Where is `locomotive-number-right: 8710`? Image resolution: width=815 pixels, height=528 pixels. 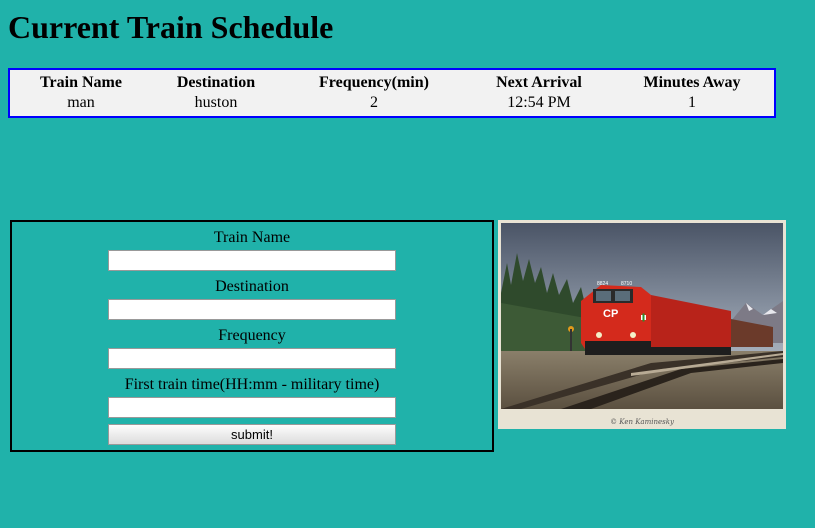
locomotive-number-right: 8710 is located at coordinates (626, 284).